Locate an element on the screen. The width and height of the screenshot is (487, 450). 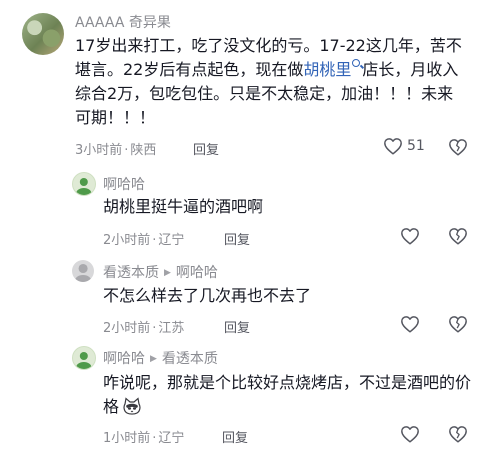
comment-time: 3小时前 is located at coordinates (99, 150).